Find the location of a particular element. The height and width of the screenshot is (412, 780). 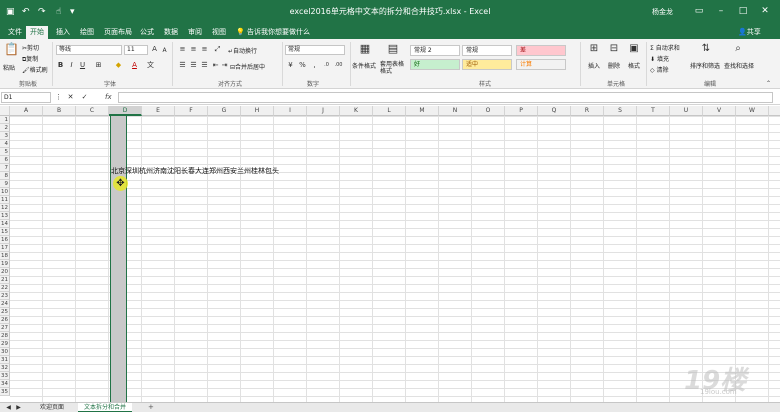

more-icon: ⋮ is located at coordinates (58, 97).